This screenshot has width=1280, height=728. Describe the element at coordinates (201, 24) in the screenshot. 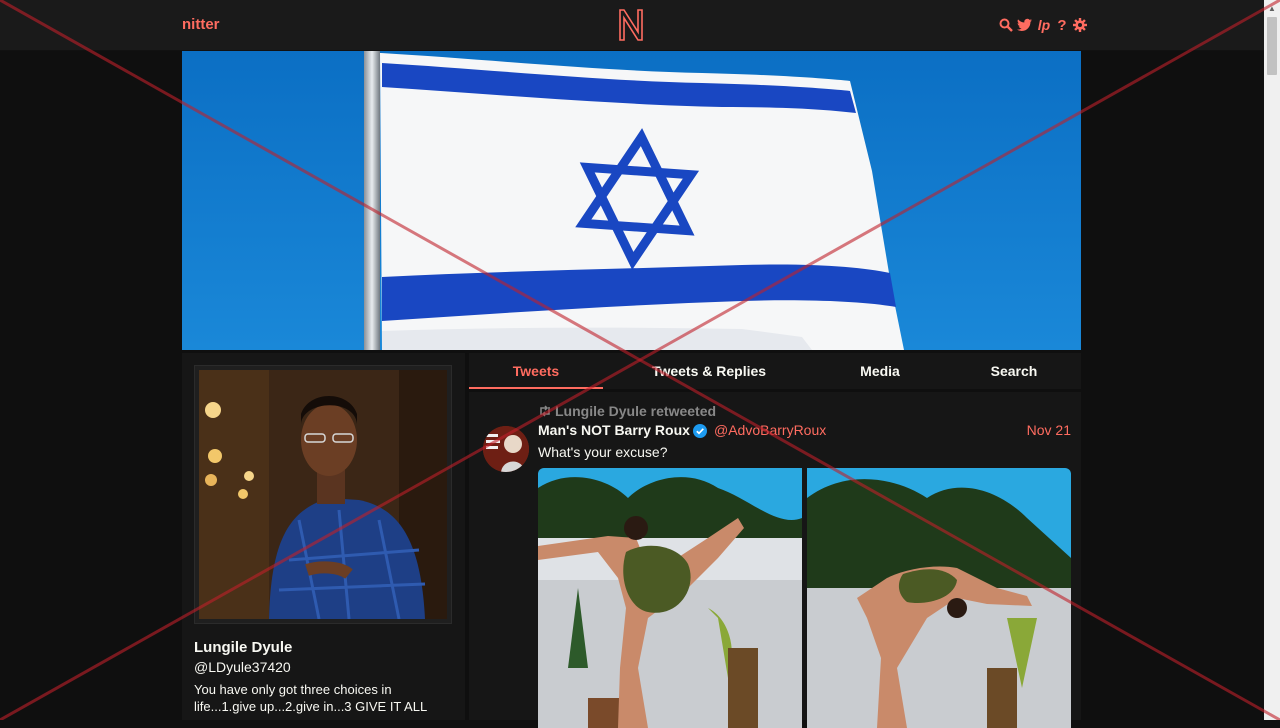

I see `brand-link: nitter` at that location.